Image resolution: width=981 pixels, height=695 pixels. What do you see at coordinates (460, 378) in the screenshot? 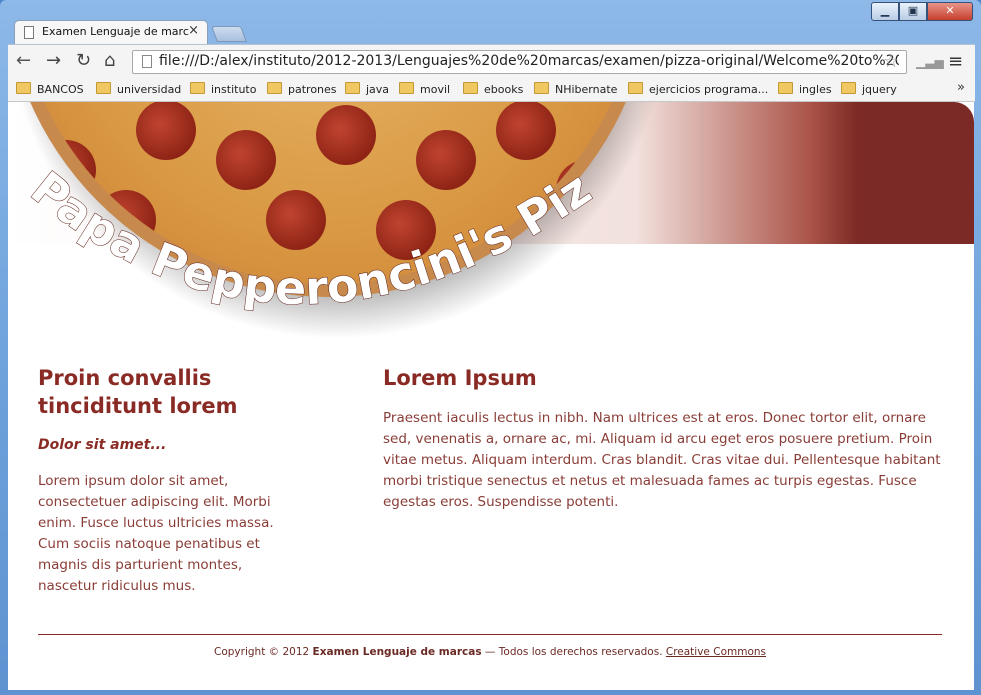
I see `main-heading: Lorem Ipsum` at bounding box center [460, 378].